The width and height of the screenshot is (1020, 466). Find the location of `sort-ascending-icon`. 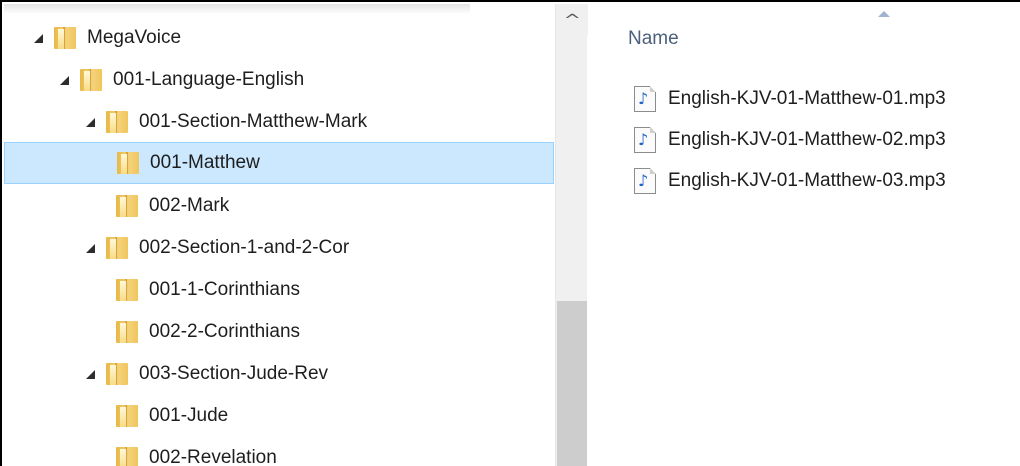

sort-ascending-icon is located at coordinates (884, 14).